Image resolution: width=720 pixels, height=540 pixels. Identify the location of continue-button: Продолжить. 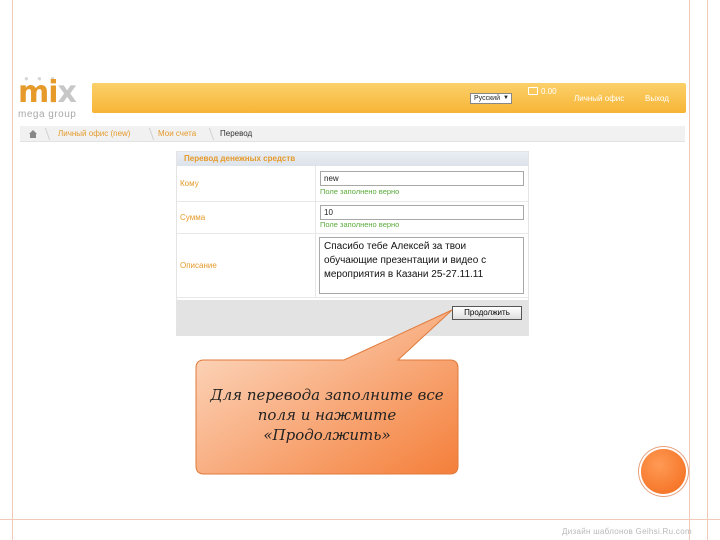
(487, 313).